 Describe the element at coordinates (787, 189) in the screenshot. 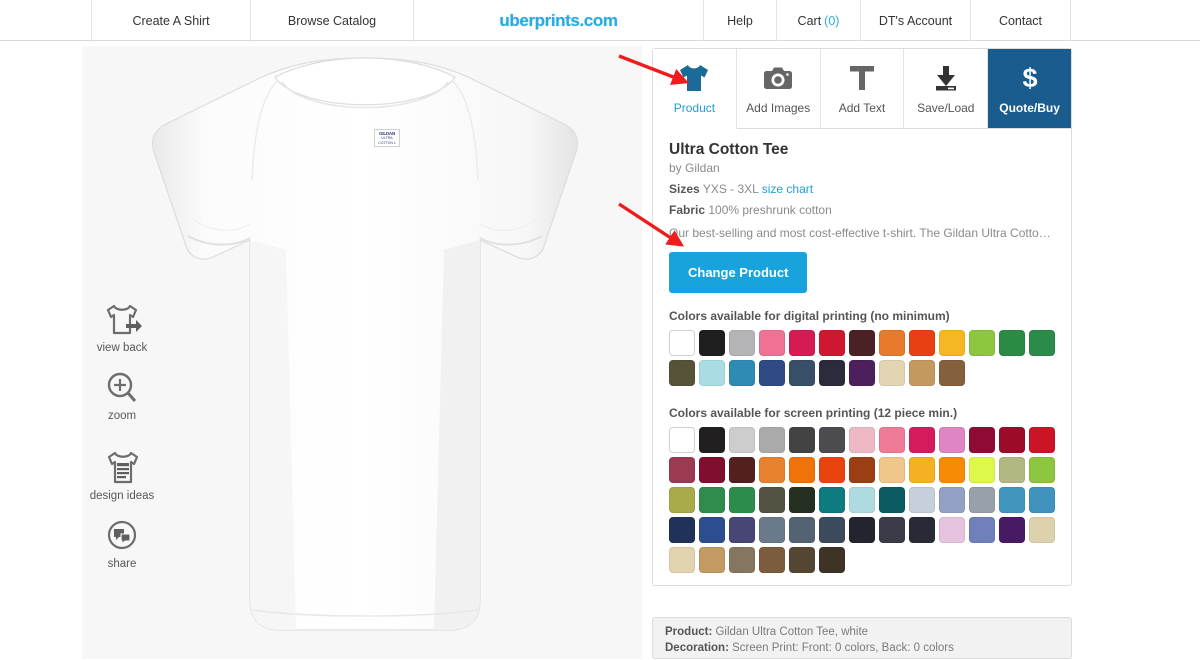

I see `size-chart-link: size chart` at that location.